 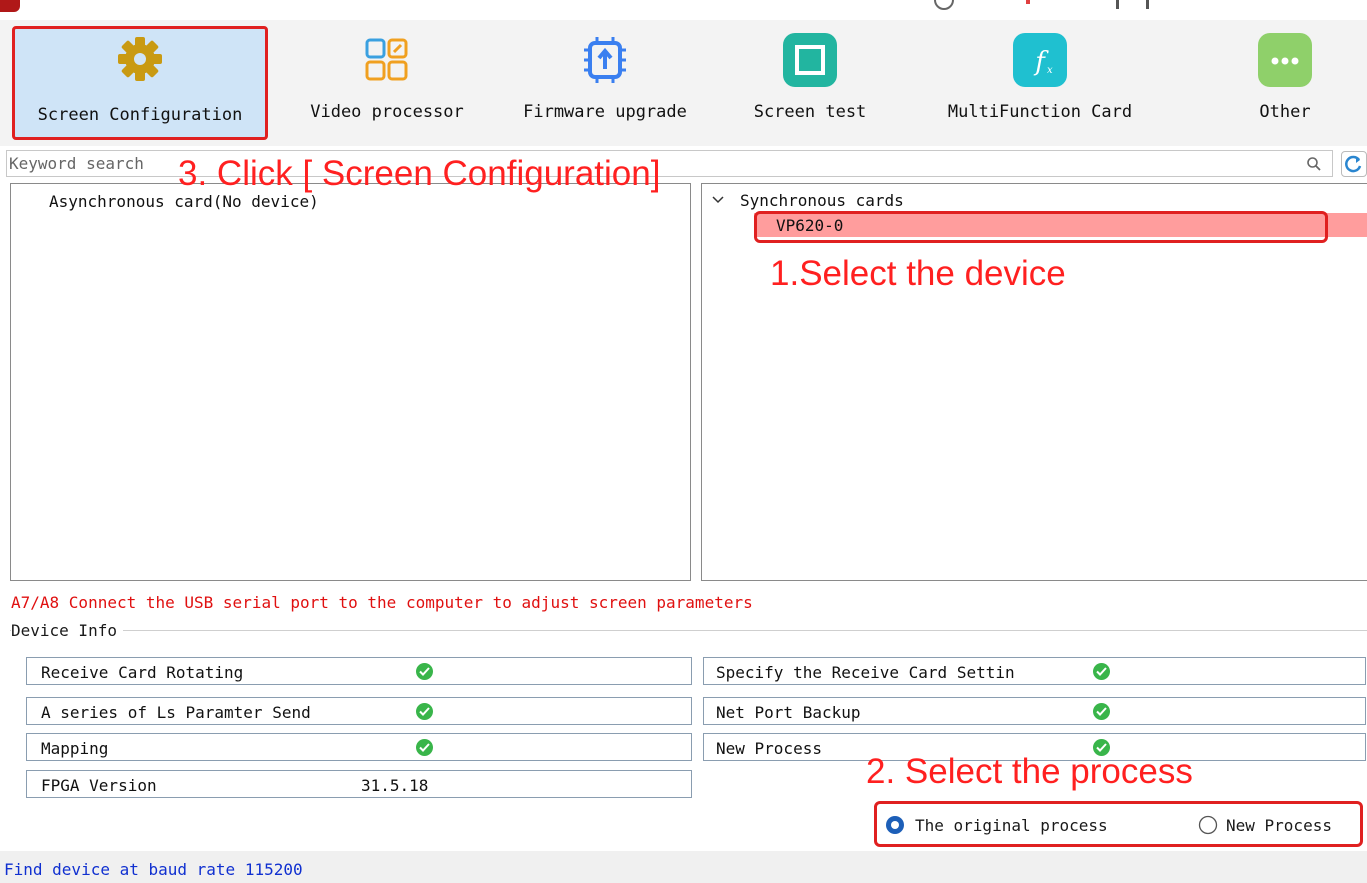 I want to click on radio-original-process: The original process, so click(x=1020, y=825).